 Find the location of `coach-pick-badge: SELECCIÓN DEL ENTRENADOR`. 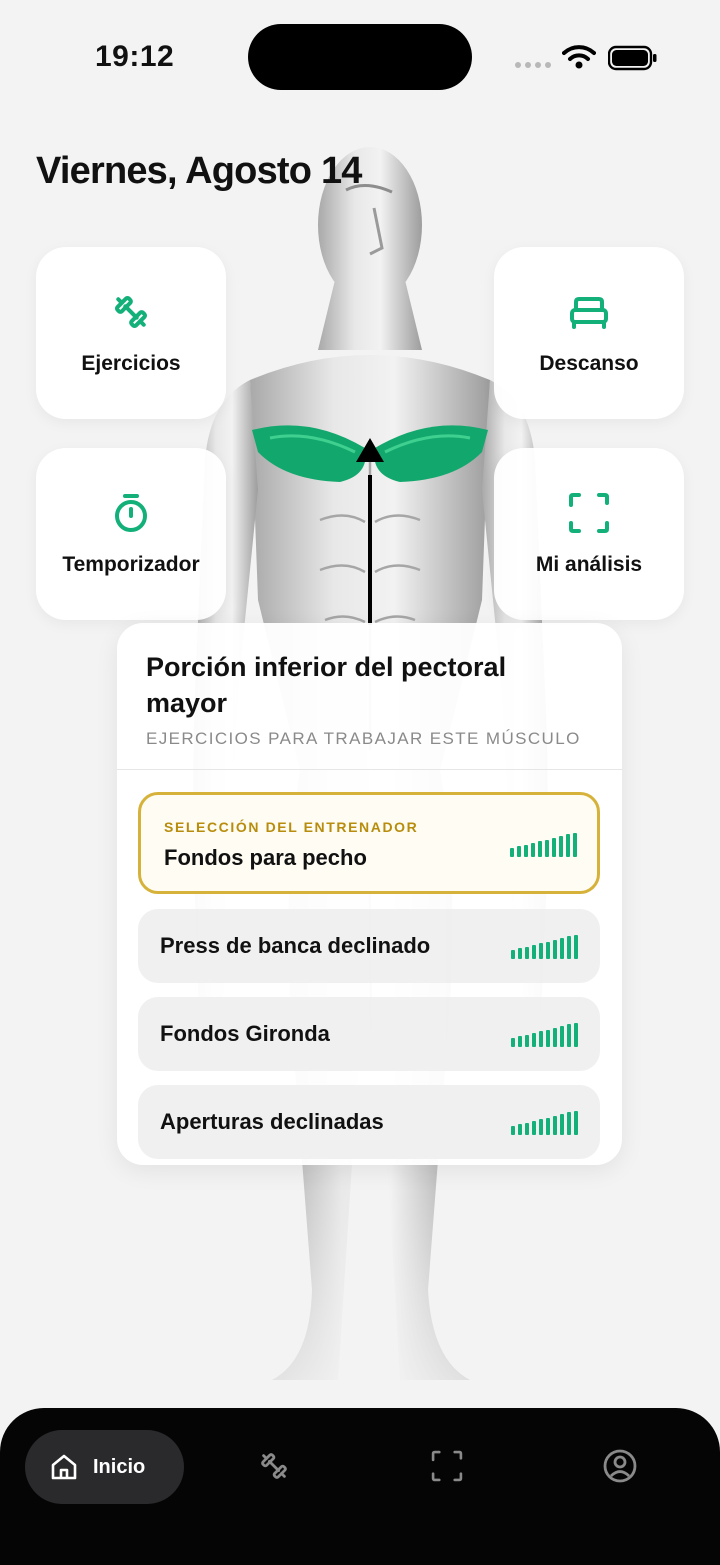

coach-pick-badge: SELECCIÓN DEL ENTRENADOR is located at coordinates (291, 827).